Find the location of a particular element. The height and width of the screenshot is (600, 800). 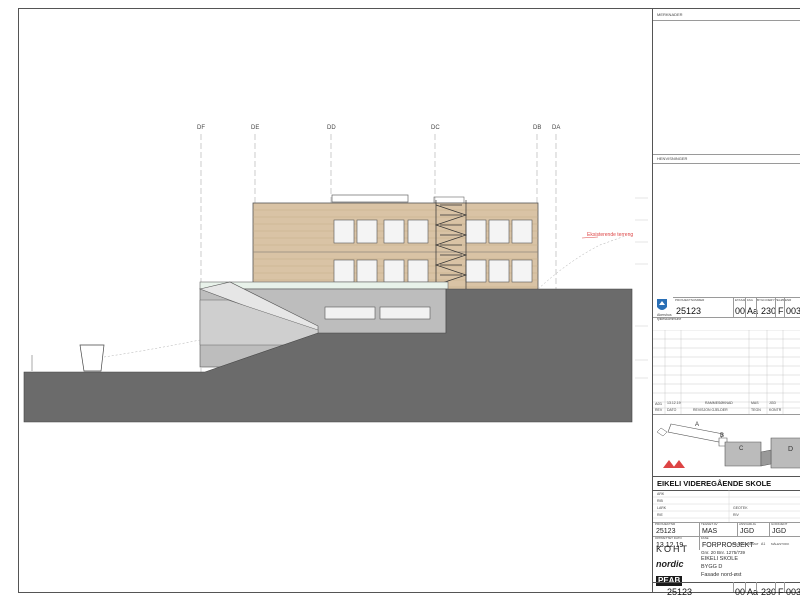

format-label: ORIGINAL FORMAT is located at coordinates (745, 544).